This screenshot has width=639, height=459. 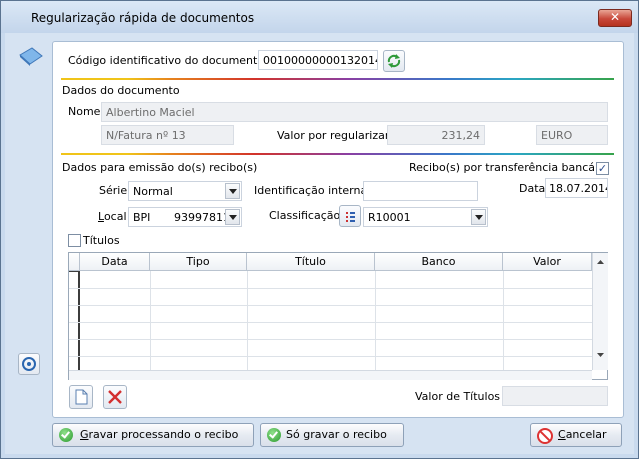 What do you see at coordinates (153, 191) in the screenshot?
I see `serie-value: Normal` at bounding box center [153, 191].